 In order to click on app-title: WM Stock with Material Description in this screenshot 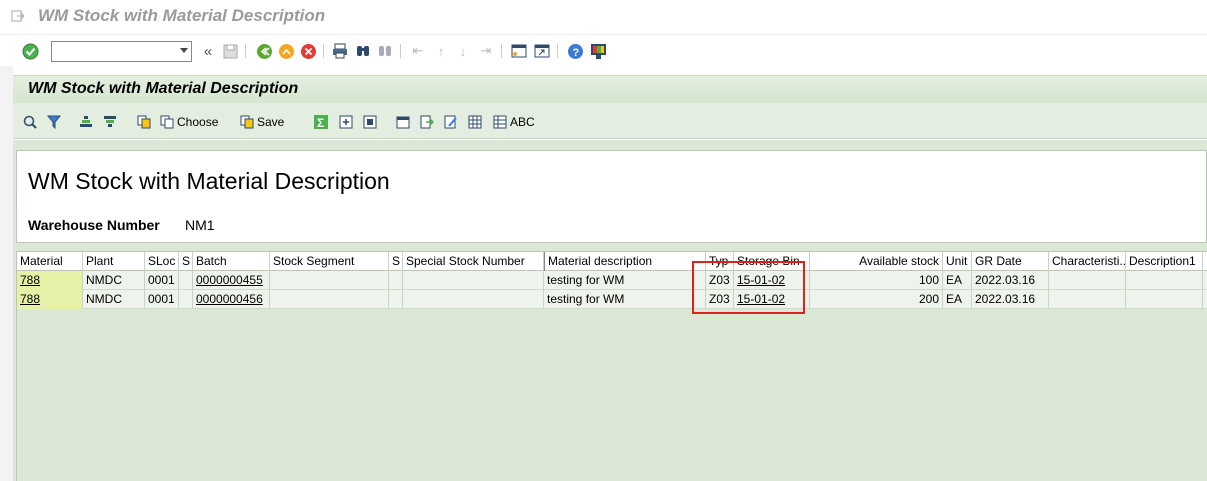, I will do `click(163, 88)`.